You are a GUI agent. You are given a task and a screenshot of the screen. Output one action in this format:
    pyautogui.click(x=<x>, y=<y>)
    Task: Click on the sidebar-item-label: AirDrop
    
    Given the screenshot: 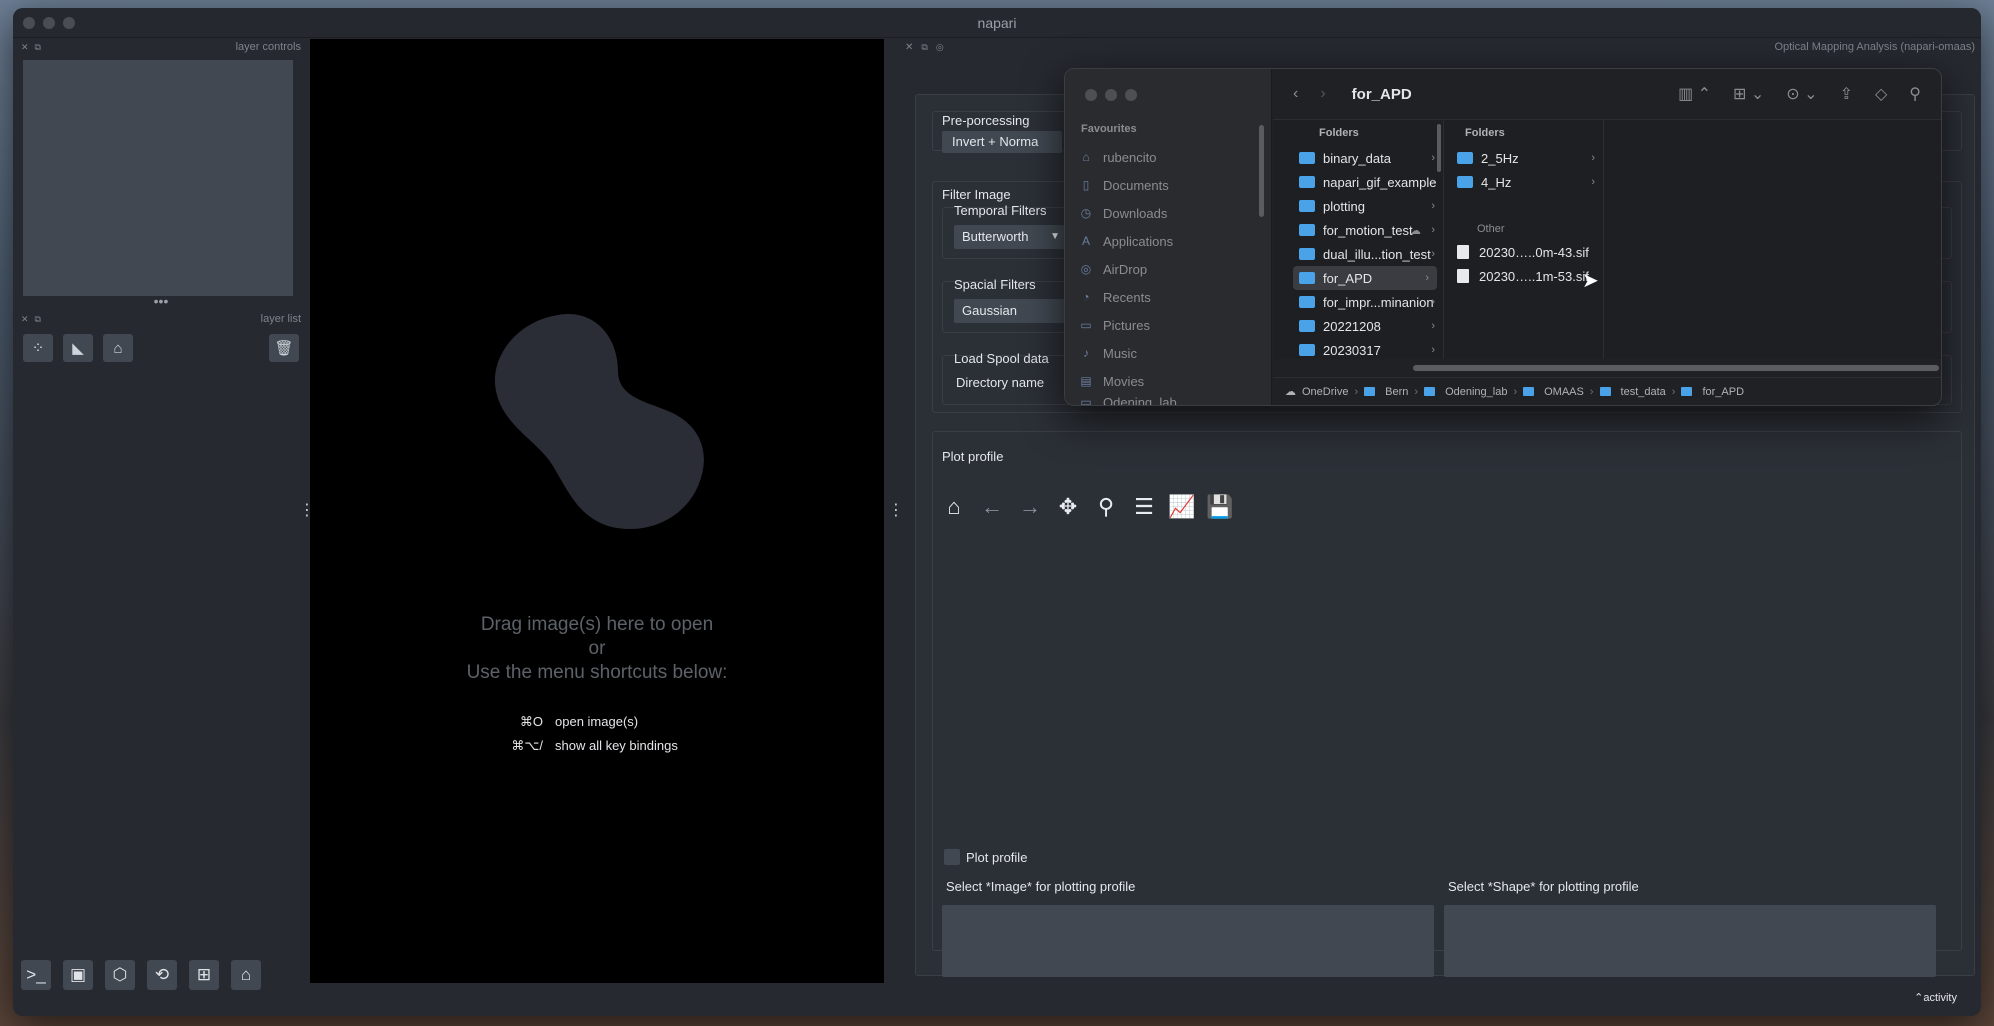 What is the action you would take?
    pyautogui.click(x=1125, y=269)
    